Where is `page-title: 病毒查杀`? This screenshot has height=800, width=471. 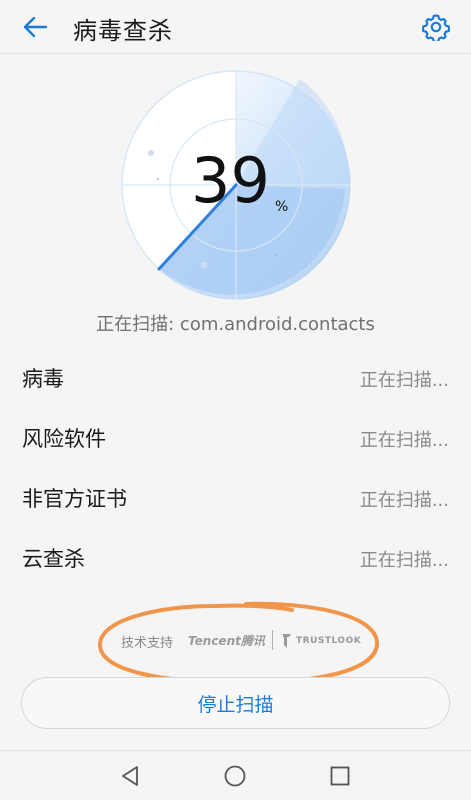 page-title: 病毒查杀 is located at coordinates (123, 31).